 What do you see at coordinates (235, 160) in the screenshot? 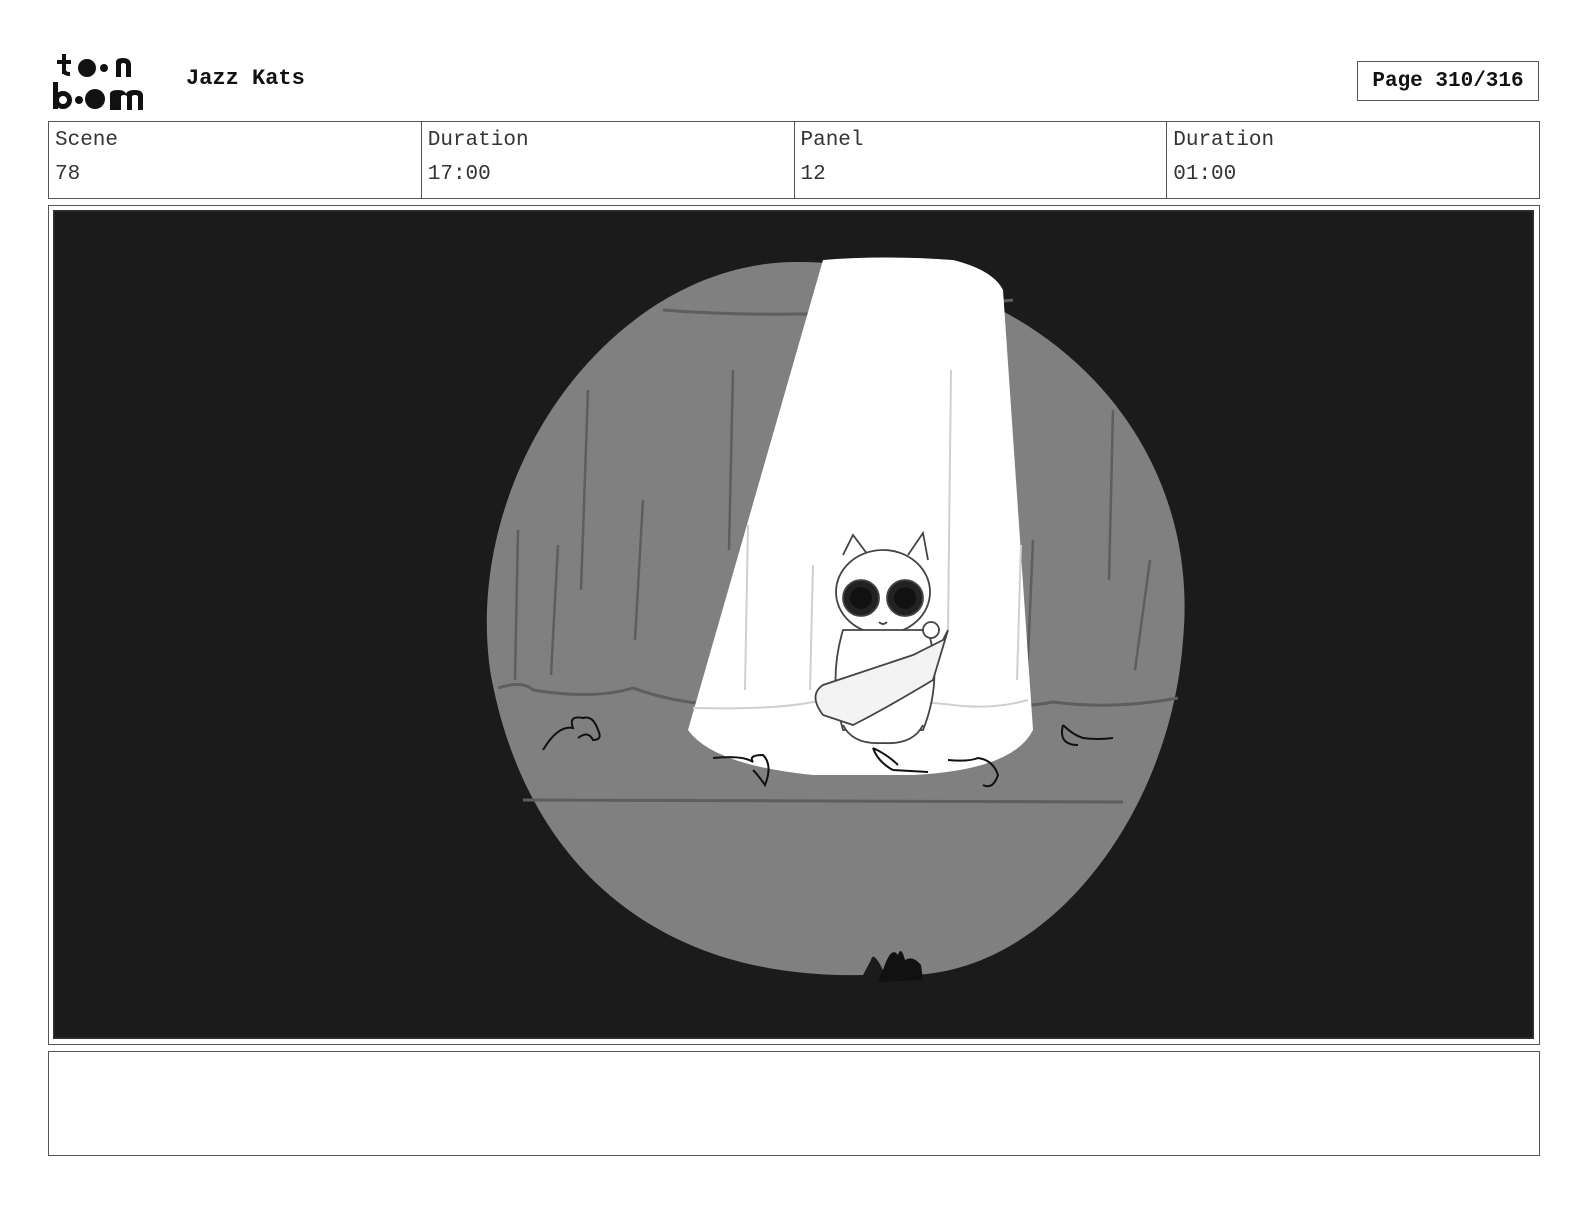
I see `scene-cell: Scene 78` at bounding box center [235, 160].